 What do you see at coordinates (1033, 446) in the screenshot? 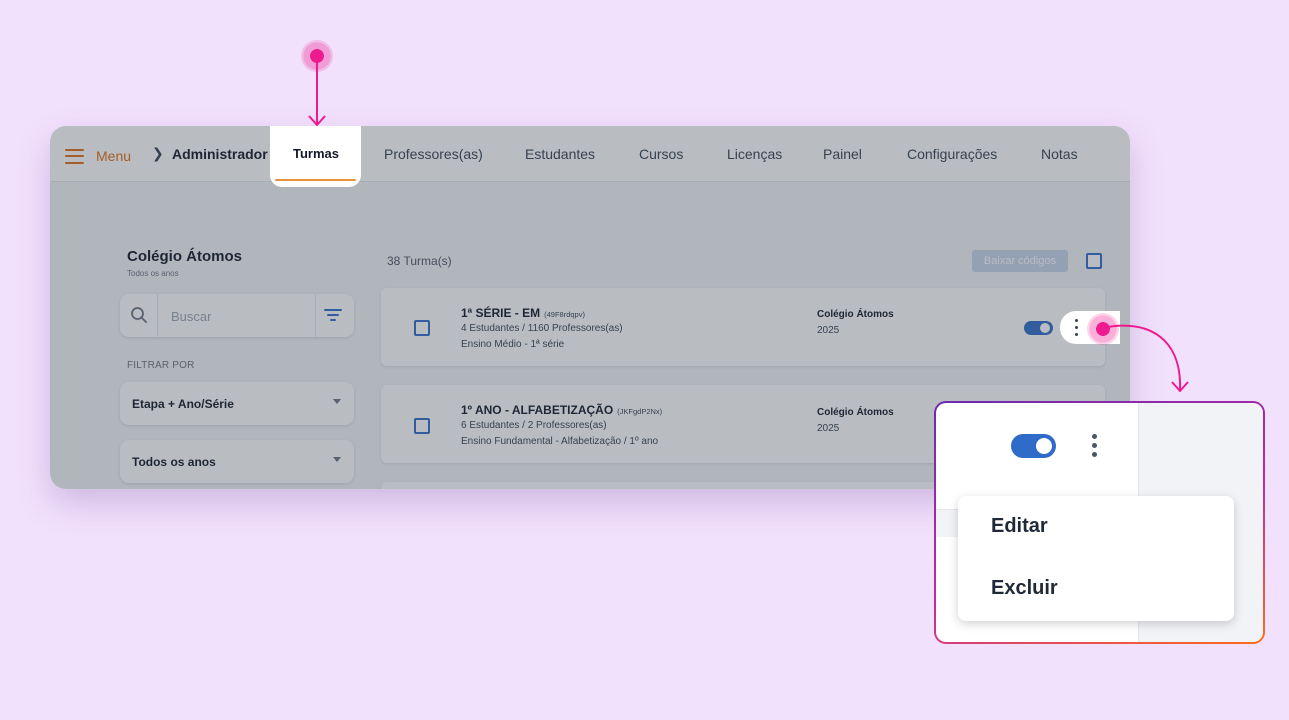
I see `class-active-toggle-zoomed` at bounding box center [1033, 446].